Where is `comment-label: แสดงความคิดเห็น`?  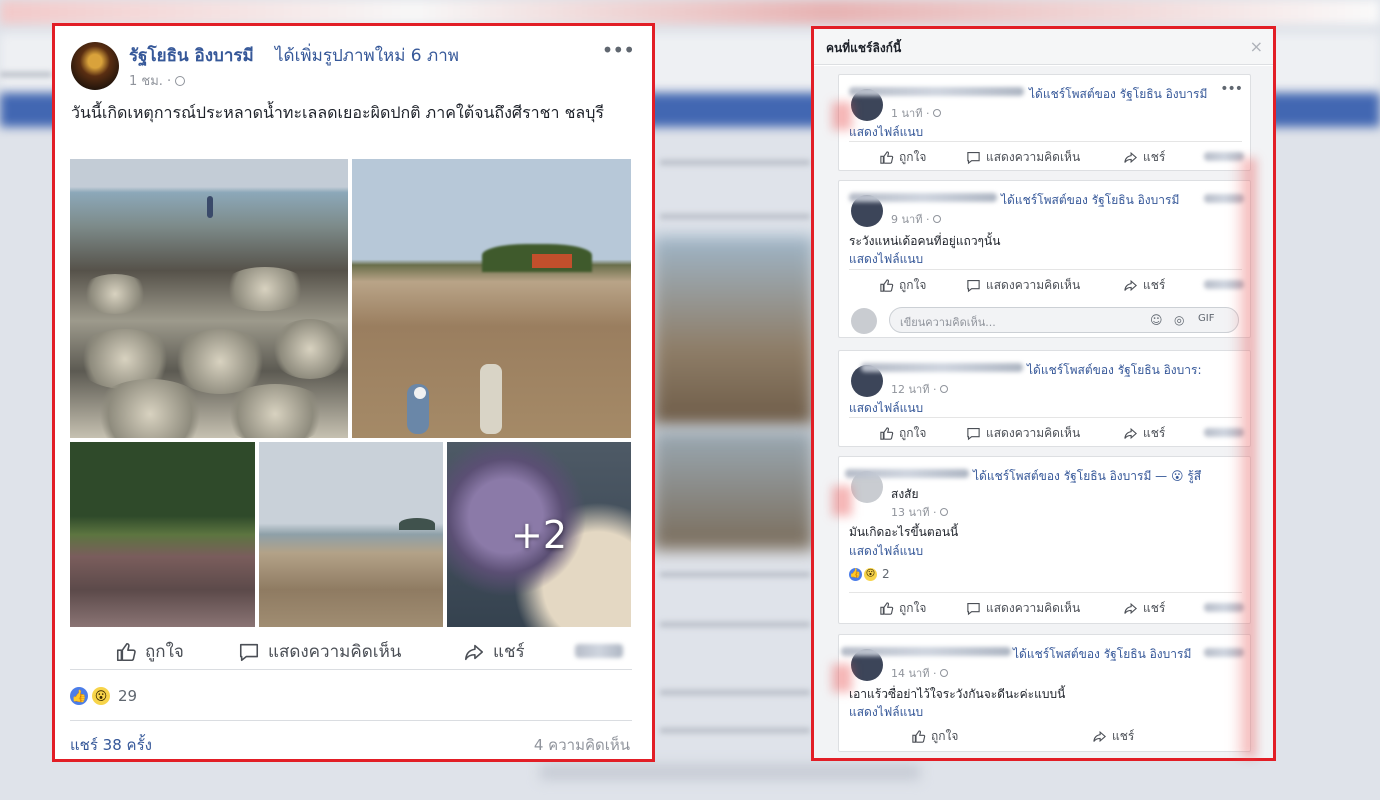 comment-label: แสดงความคิดเห็น is located at coordinates (1033, 433).